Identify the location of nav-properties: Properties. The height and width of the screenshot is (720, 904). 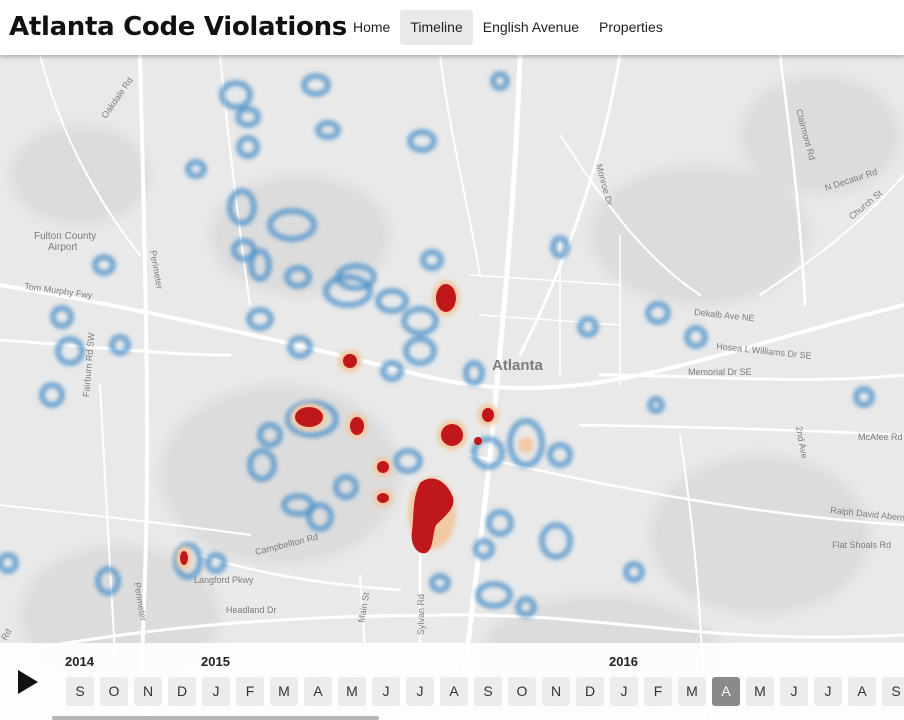
(631, 27).